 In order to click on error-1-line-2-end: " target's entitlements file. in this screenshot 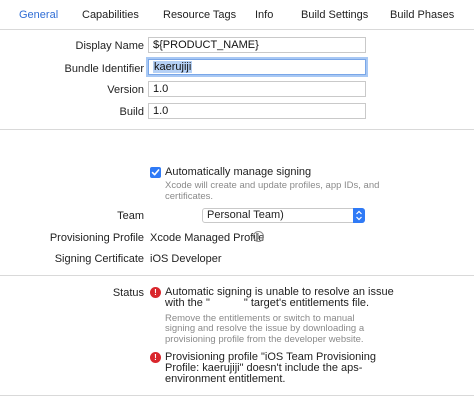, I will do `click(306, 303)`.